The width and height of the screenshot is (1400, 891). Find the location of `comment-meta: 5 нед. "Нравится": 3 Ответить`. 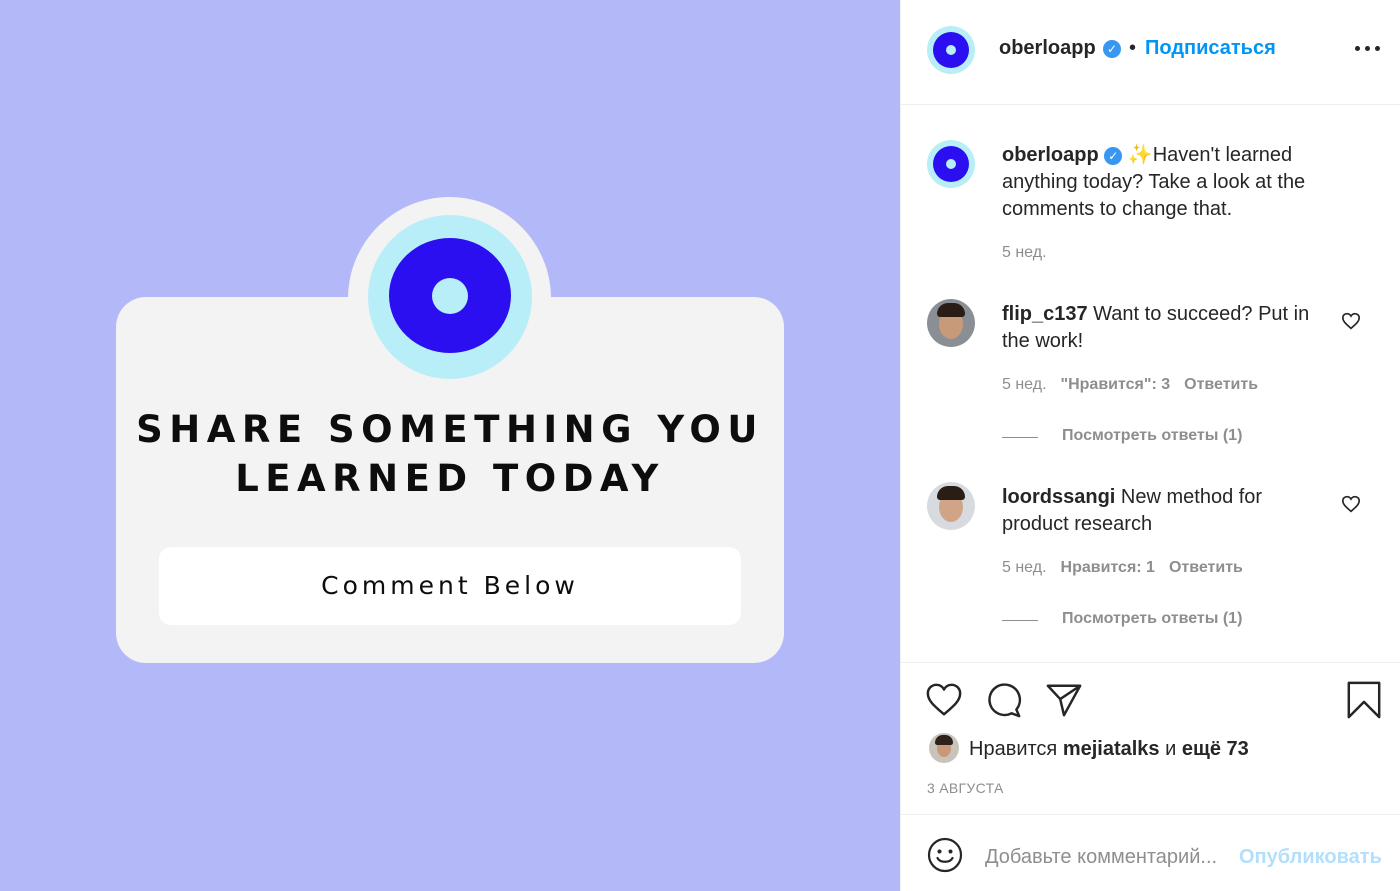

comment-meta: 5 нед. "Нравится": 3 Ответить is located at coordinates (1130, 385).